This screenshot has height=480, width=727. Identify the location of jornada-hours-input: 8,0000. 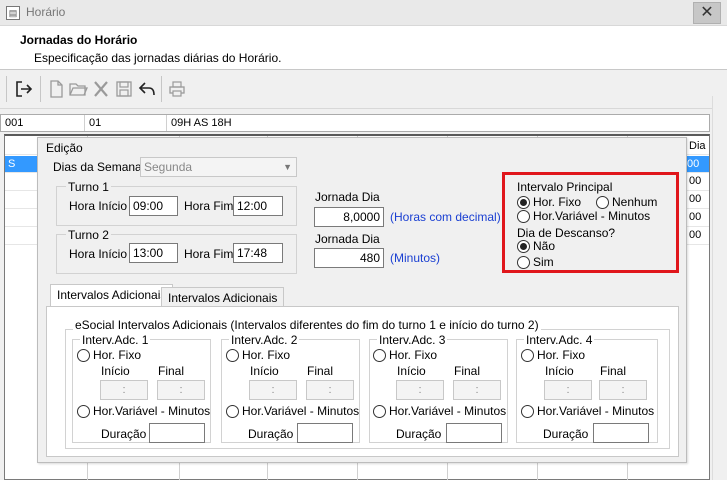
(349, 217).